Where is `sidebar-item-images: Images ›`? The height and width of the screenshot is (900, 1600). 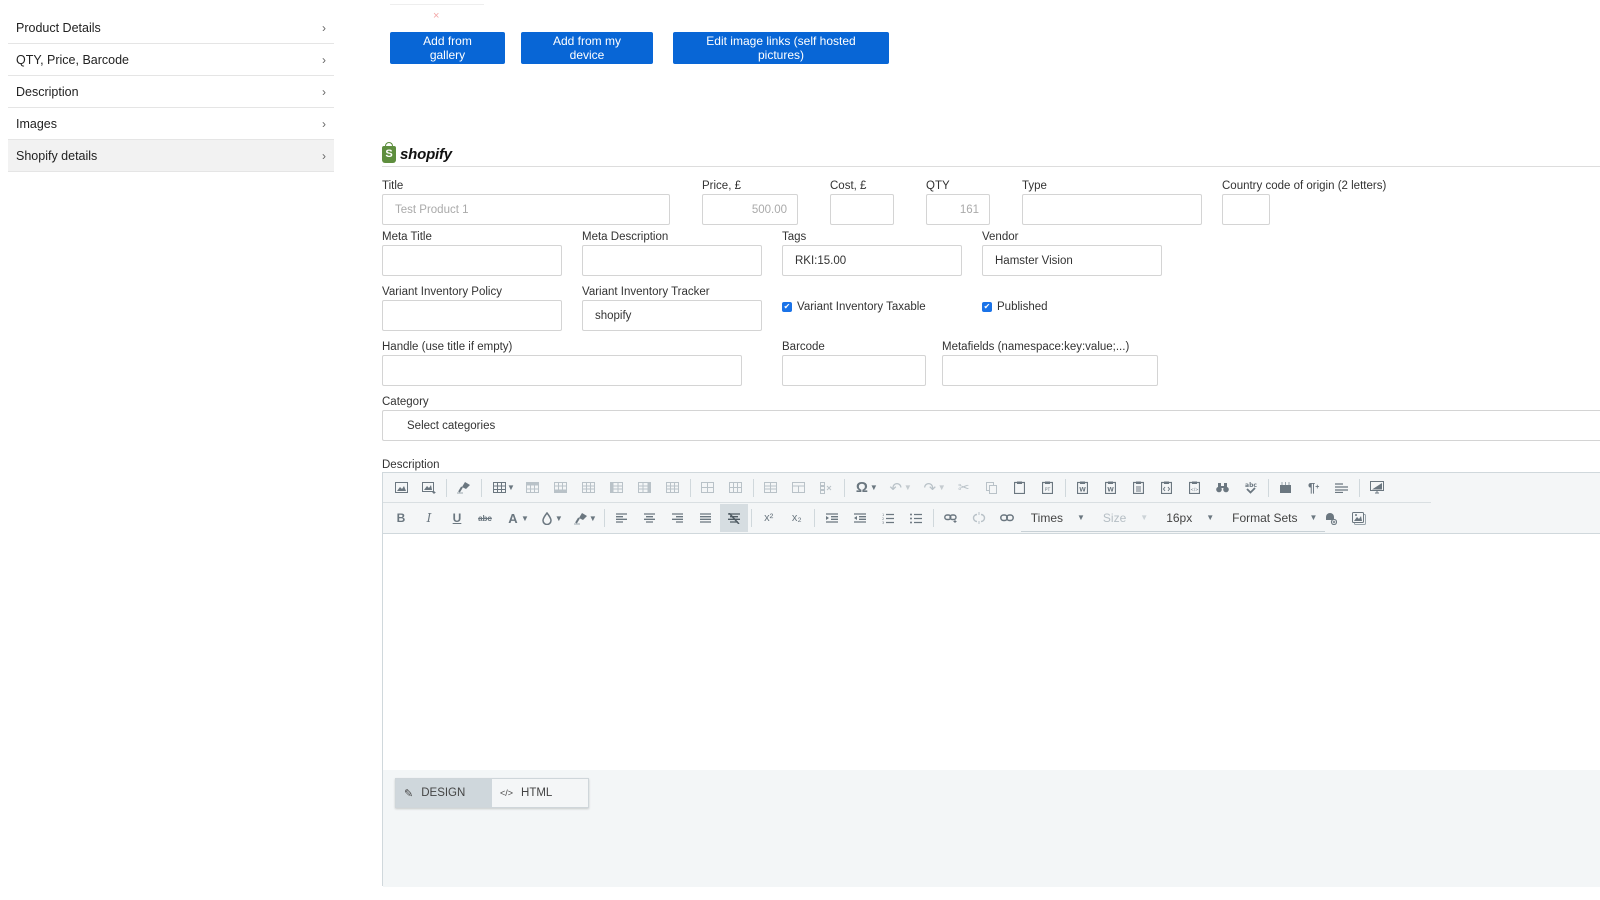 sidebar-item-images: Images › is located at coordinates (171, 124).